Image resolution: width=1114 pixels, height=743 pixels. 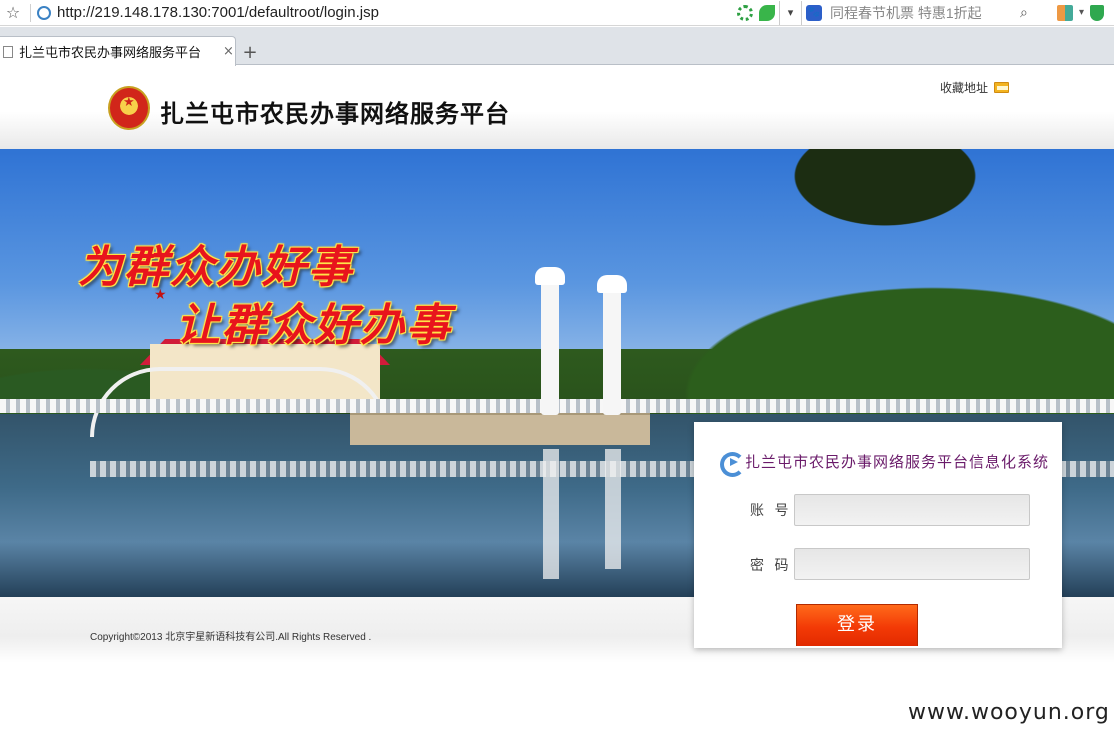 What do you see at coordinates (790, 12) in the screenshot?
I see `address-dropdown-button: ▾` at bounding box center [790, 12].